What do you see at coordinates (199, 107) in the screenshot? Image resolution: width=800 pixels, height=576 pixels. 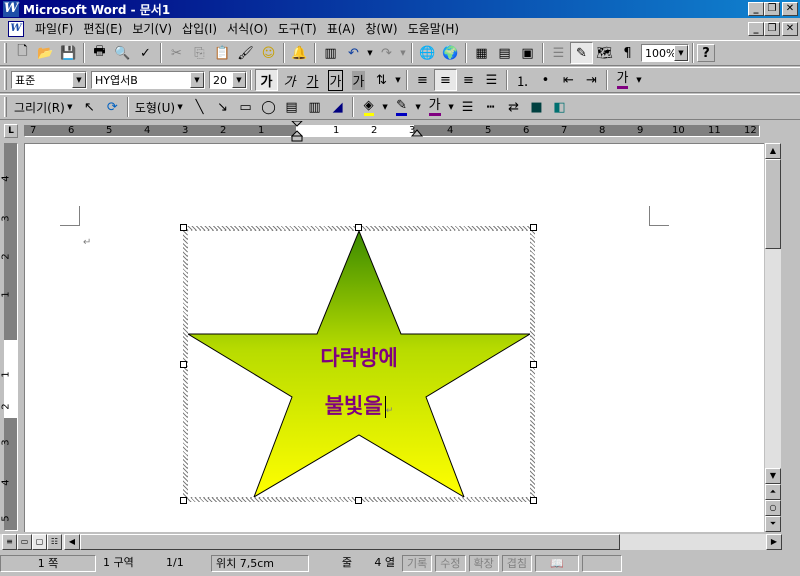 I see `line-icon: ╲` at bounding box center [199, 107].